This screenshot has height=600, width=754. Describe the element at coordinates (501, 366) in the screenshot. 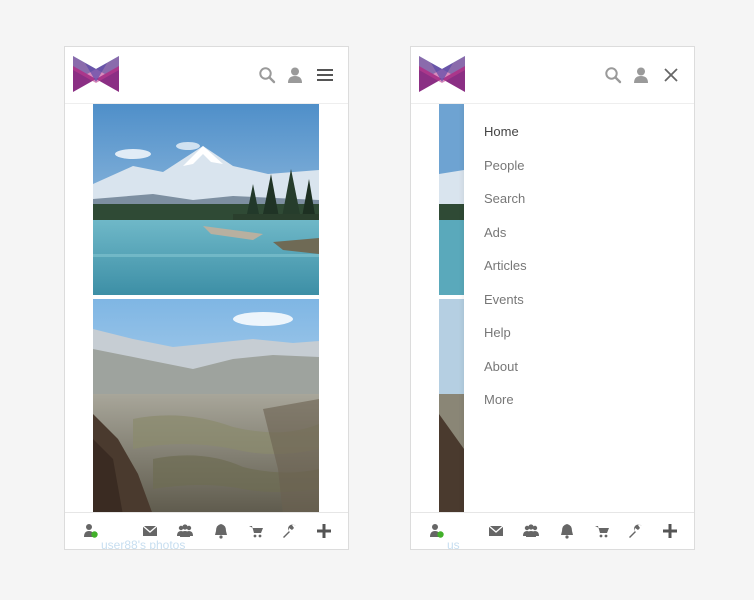

I see `menu-item-about: About` at that location.